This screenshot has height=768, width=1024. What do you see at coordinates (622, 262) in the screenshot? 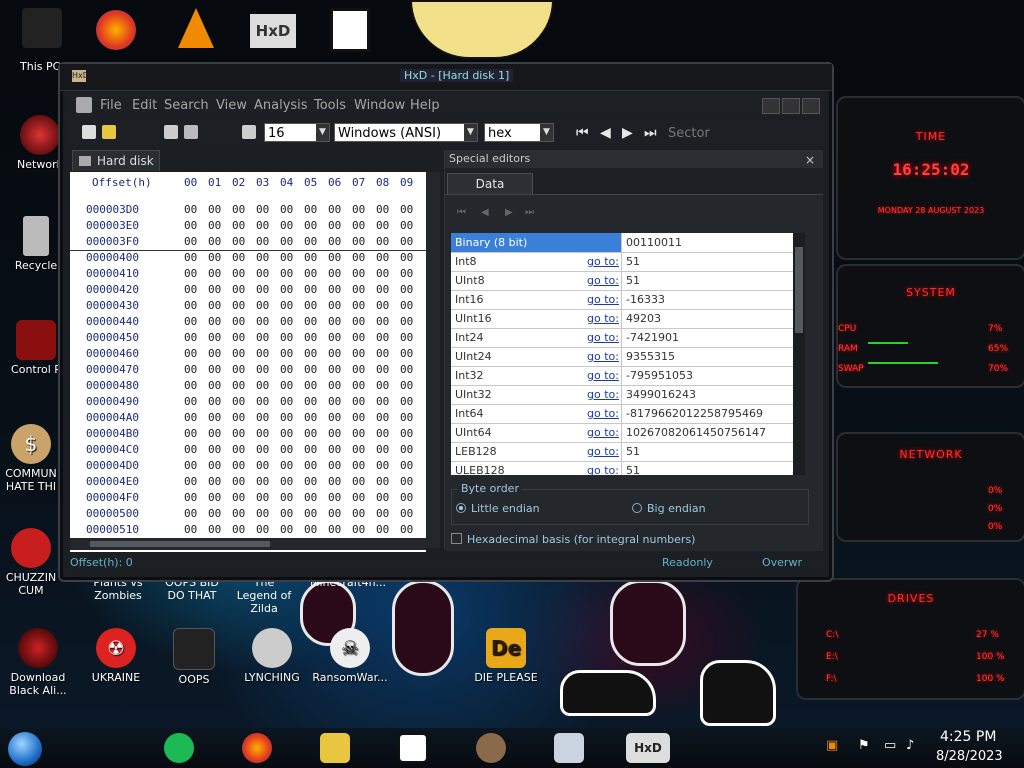
I see `data-inspector-row: Int8 go to: 51` at bounding box center [622, 262].